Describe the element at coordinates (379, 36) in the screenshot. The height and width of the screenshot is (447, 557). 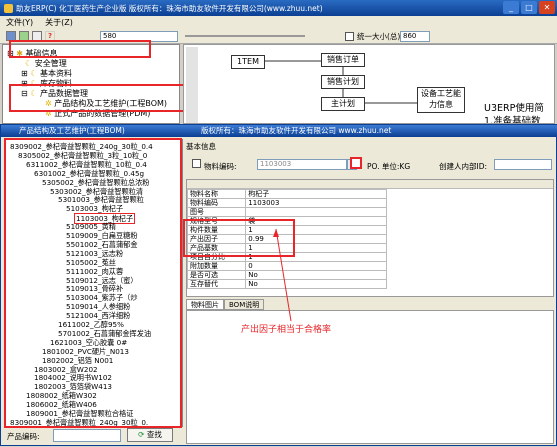
I see `unify-size-label: 统一大小(总)` at that location.